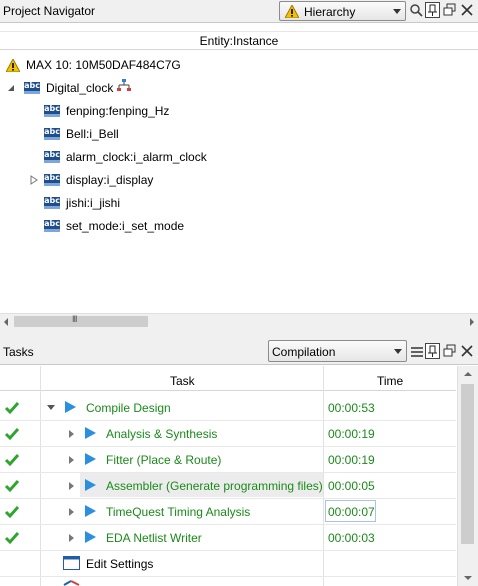 Image resolution: width=478 pixels, height=586 pixels. I want to click on time-column-header: Time, so click(390, 381).